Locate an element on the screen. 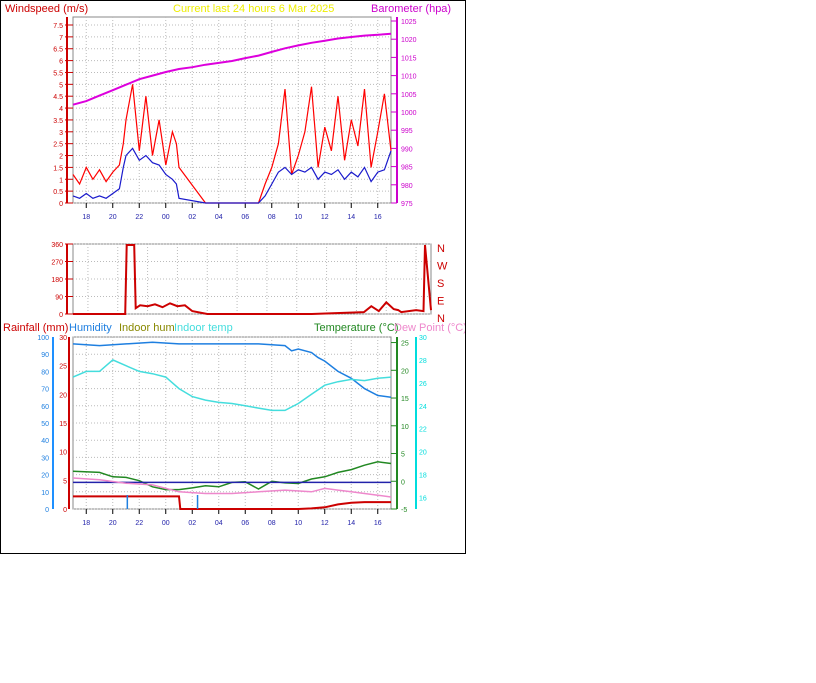 Image resolution: width=816 pixels, height=683 pixels. humidity-tick-label: 10 is located at coordinates (45, 493).